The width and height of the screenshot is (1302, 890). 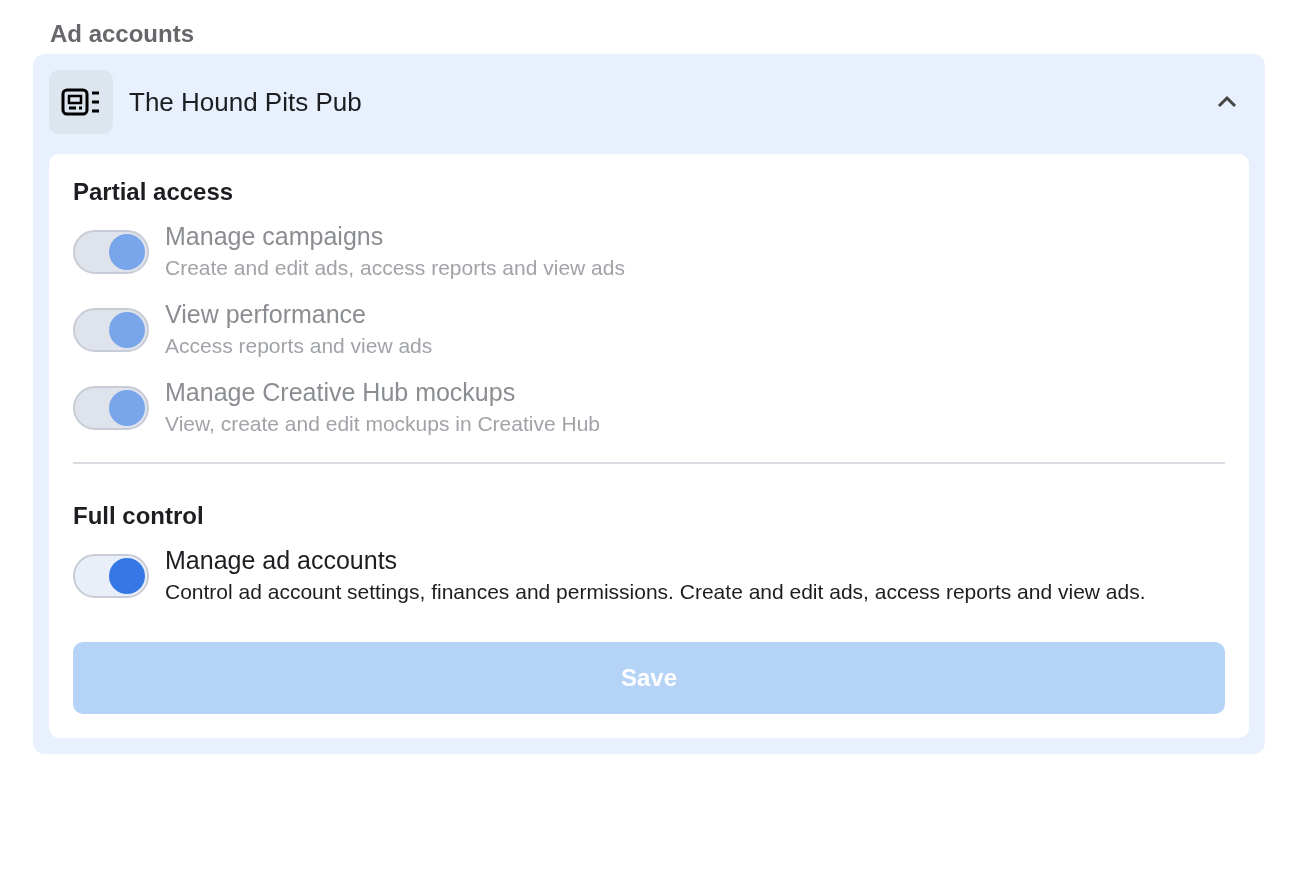 I want to click on section-title: Partial access, so click(x=153, y=192).